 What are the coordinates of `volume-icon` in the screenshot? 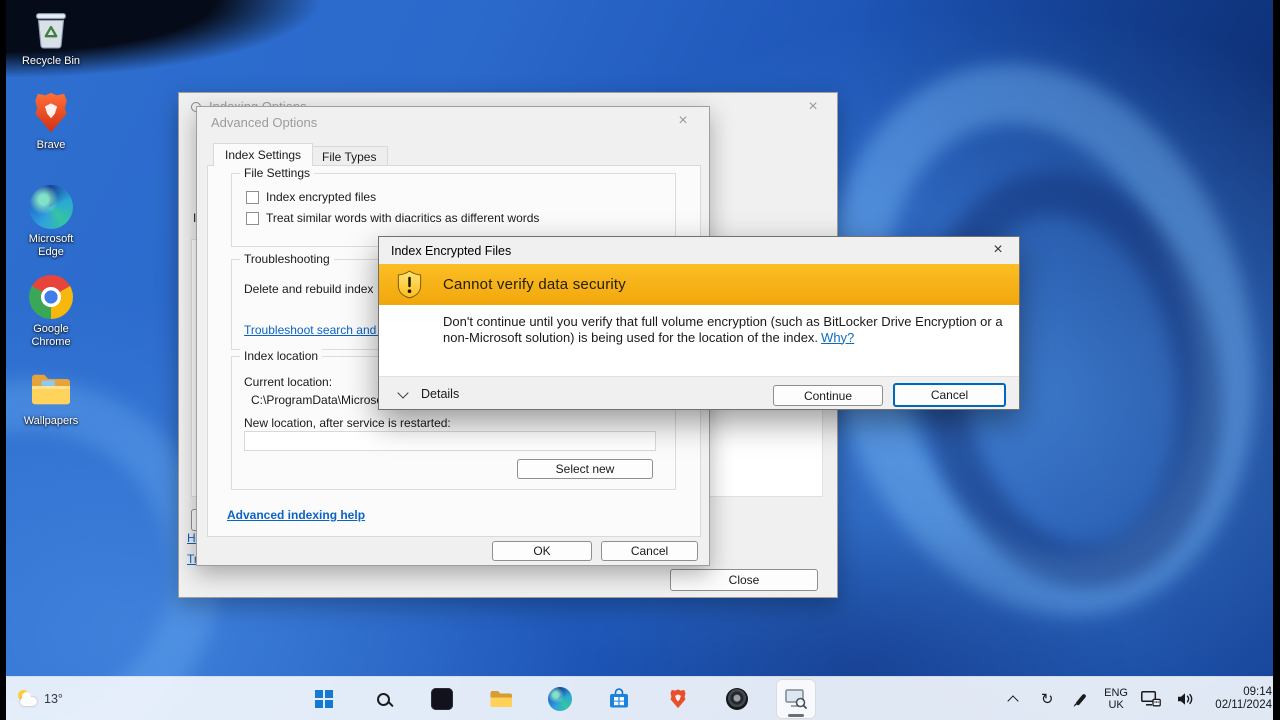 It's located at (1184, 699).